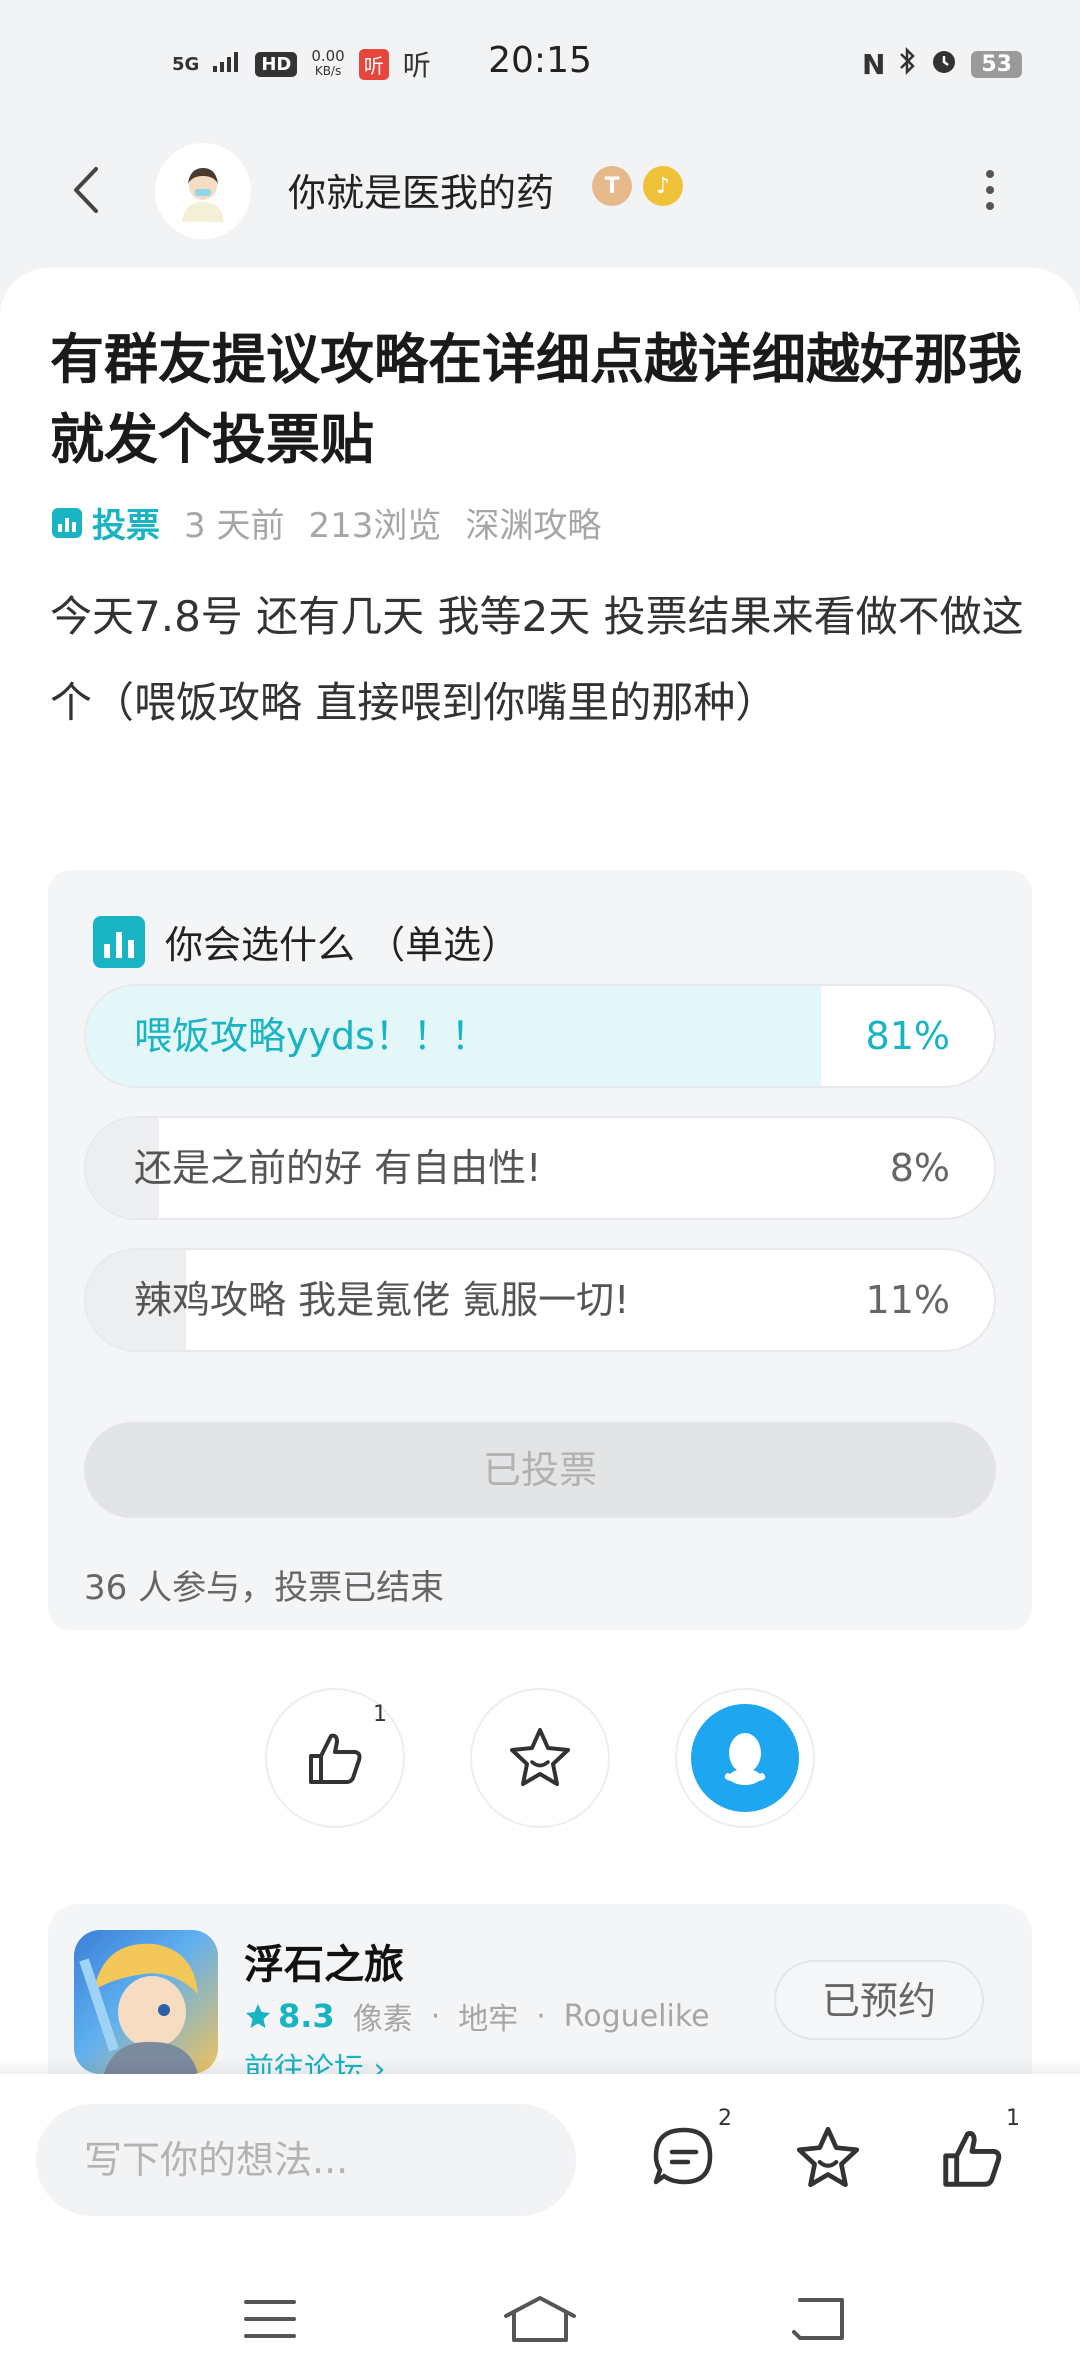  I want to click on star-filled-icon, so click(258, 2016).